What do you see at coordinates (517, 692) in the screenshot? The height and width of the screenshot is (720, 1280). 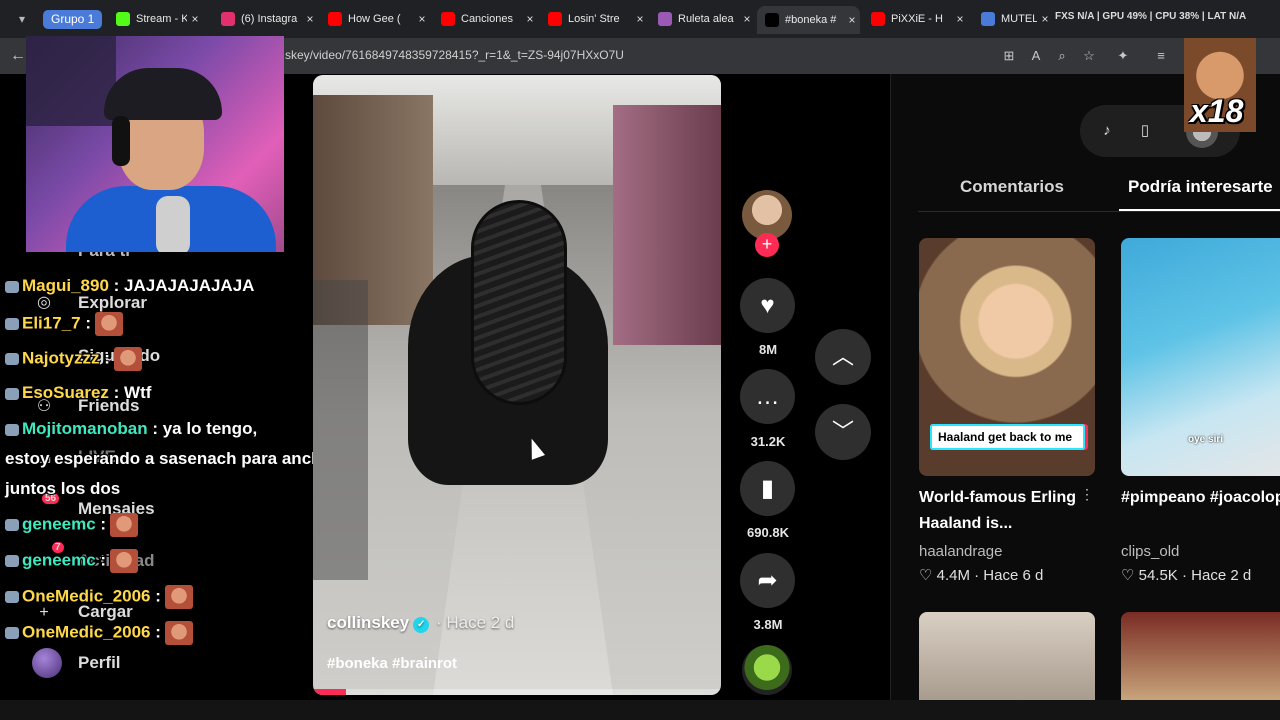 I see `video-progress-bar` at bounding box center [517, 692].